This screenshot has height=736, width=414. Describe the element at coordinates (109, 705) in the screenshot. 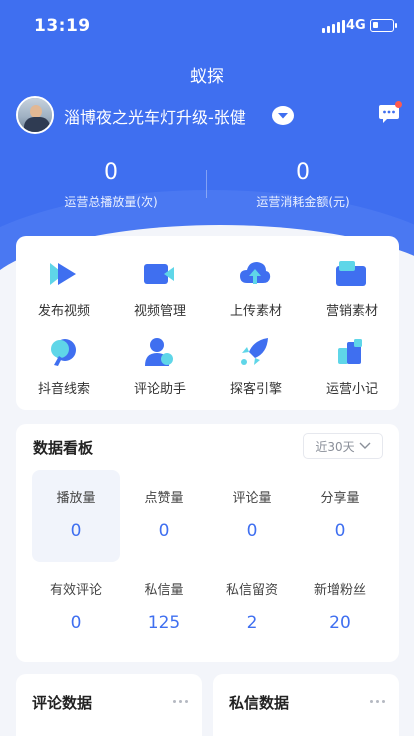

I see `comments-data-card: 评论数据` at that location.